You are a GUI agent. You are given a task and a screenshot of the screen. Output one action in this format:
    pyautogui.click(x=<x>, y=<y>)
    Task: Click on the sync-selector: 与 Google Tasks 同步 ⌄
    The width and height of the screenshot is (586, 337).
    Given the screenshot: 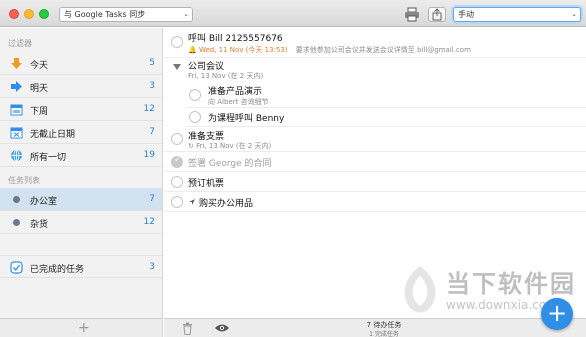 What is the action you would take?
    pyautogui.click(x=126, y=14)
    